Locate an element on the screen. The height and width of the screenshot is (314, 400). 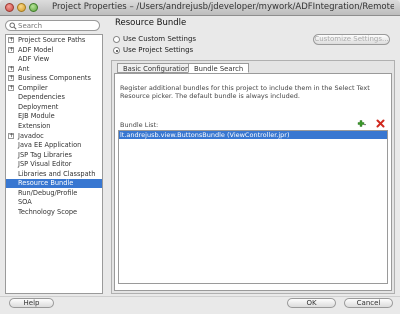
help-button: Help is located at coordinates (31, 303).